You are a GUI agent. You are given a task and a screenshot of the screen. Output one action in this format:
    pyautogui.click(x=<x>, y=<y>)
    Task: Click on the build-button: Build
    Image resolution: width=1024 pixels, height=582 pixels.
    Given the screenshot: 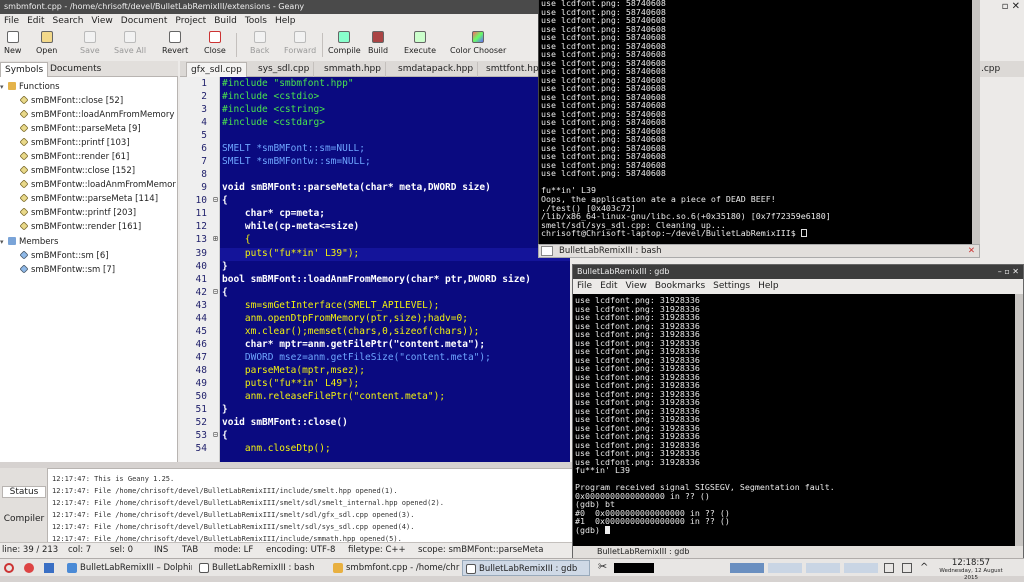 What is the action you would take?
    pyautogui.click(x=378, y=43)
    